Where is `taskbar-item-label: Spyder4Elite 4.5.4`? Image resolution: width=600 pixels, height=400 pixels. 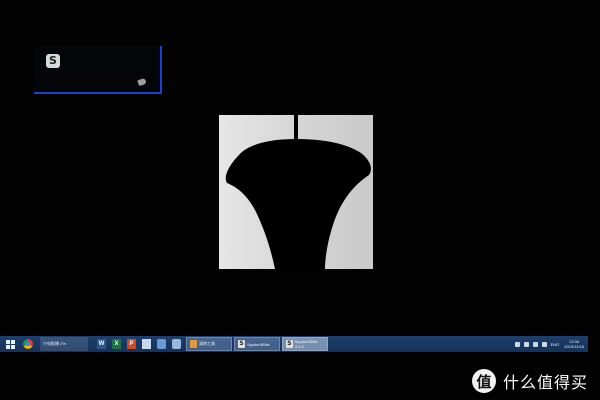 taskbar-item-label: Spyder4Elite 4.5.4 is located at coordinates (306, 344).